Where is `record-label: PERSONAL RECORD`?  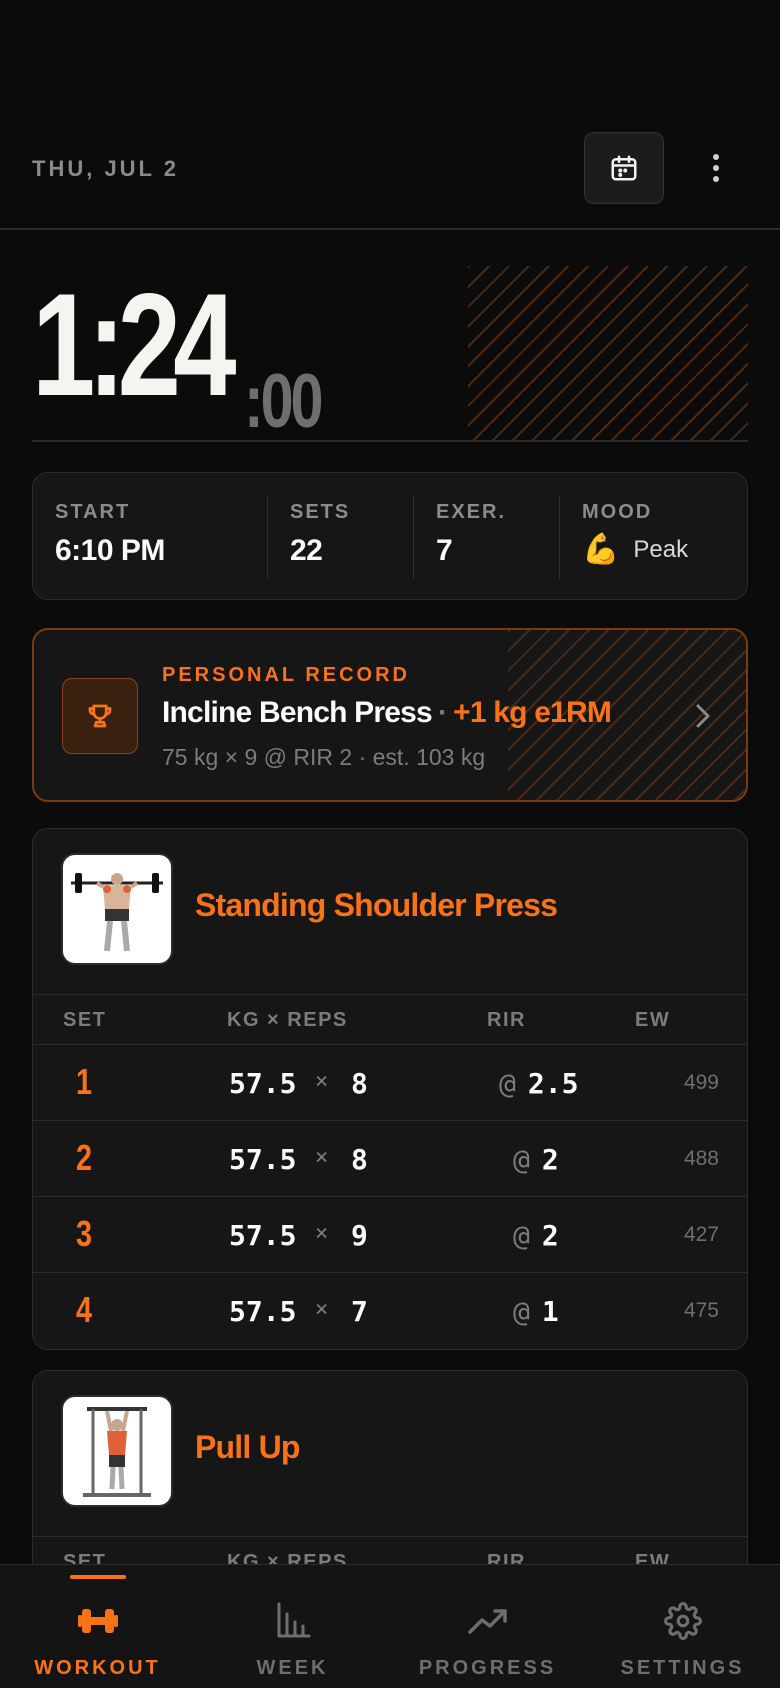 record-label: PERSONAL RECORD is located at coordinates (286, 675).